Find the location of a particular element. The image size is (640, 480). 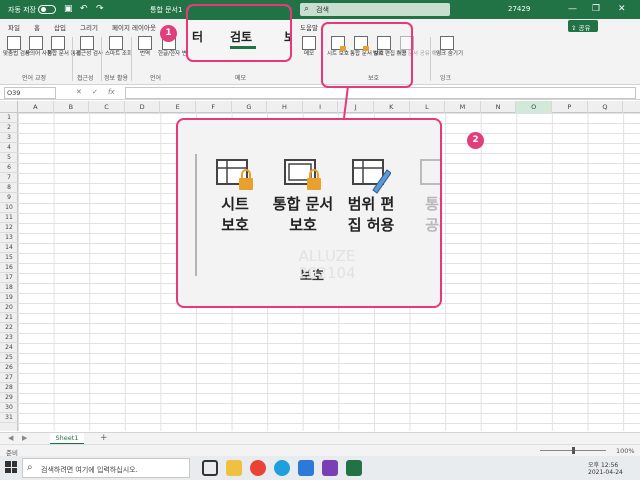

row-header: 17 is located at coordinates (9, 278).